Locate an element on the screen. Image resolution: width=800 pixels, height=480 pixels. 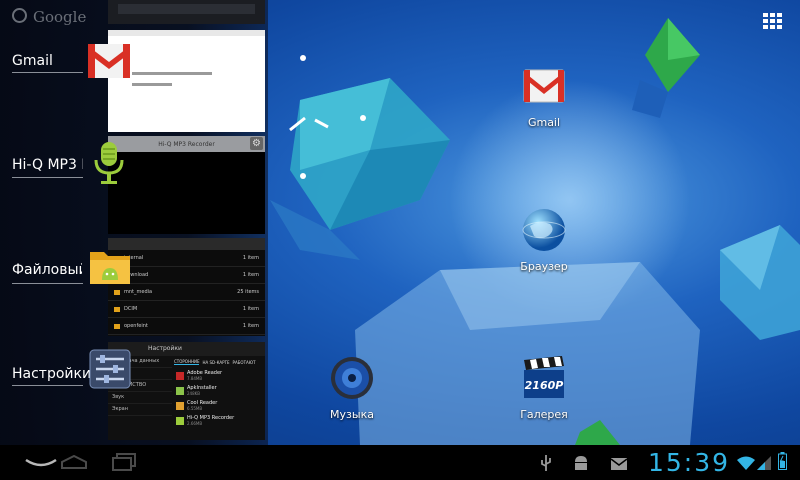
apps-grid-icon is located at coordinates (773, 21).